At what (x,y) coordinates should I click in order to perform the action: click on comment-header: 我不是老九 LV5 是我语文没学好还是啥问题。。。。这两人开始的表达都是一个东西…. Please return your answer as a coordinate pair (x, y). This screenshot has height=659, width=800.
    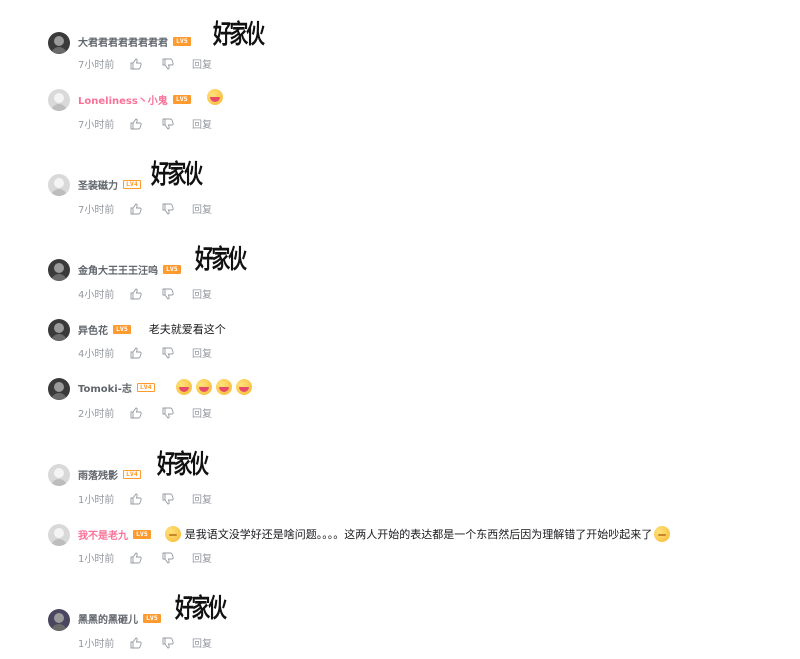
    Looking at the image, I should click on (374, 534).